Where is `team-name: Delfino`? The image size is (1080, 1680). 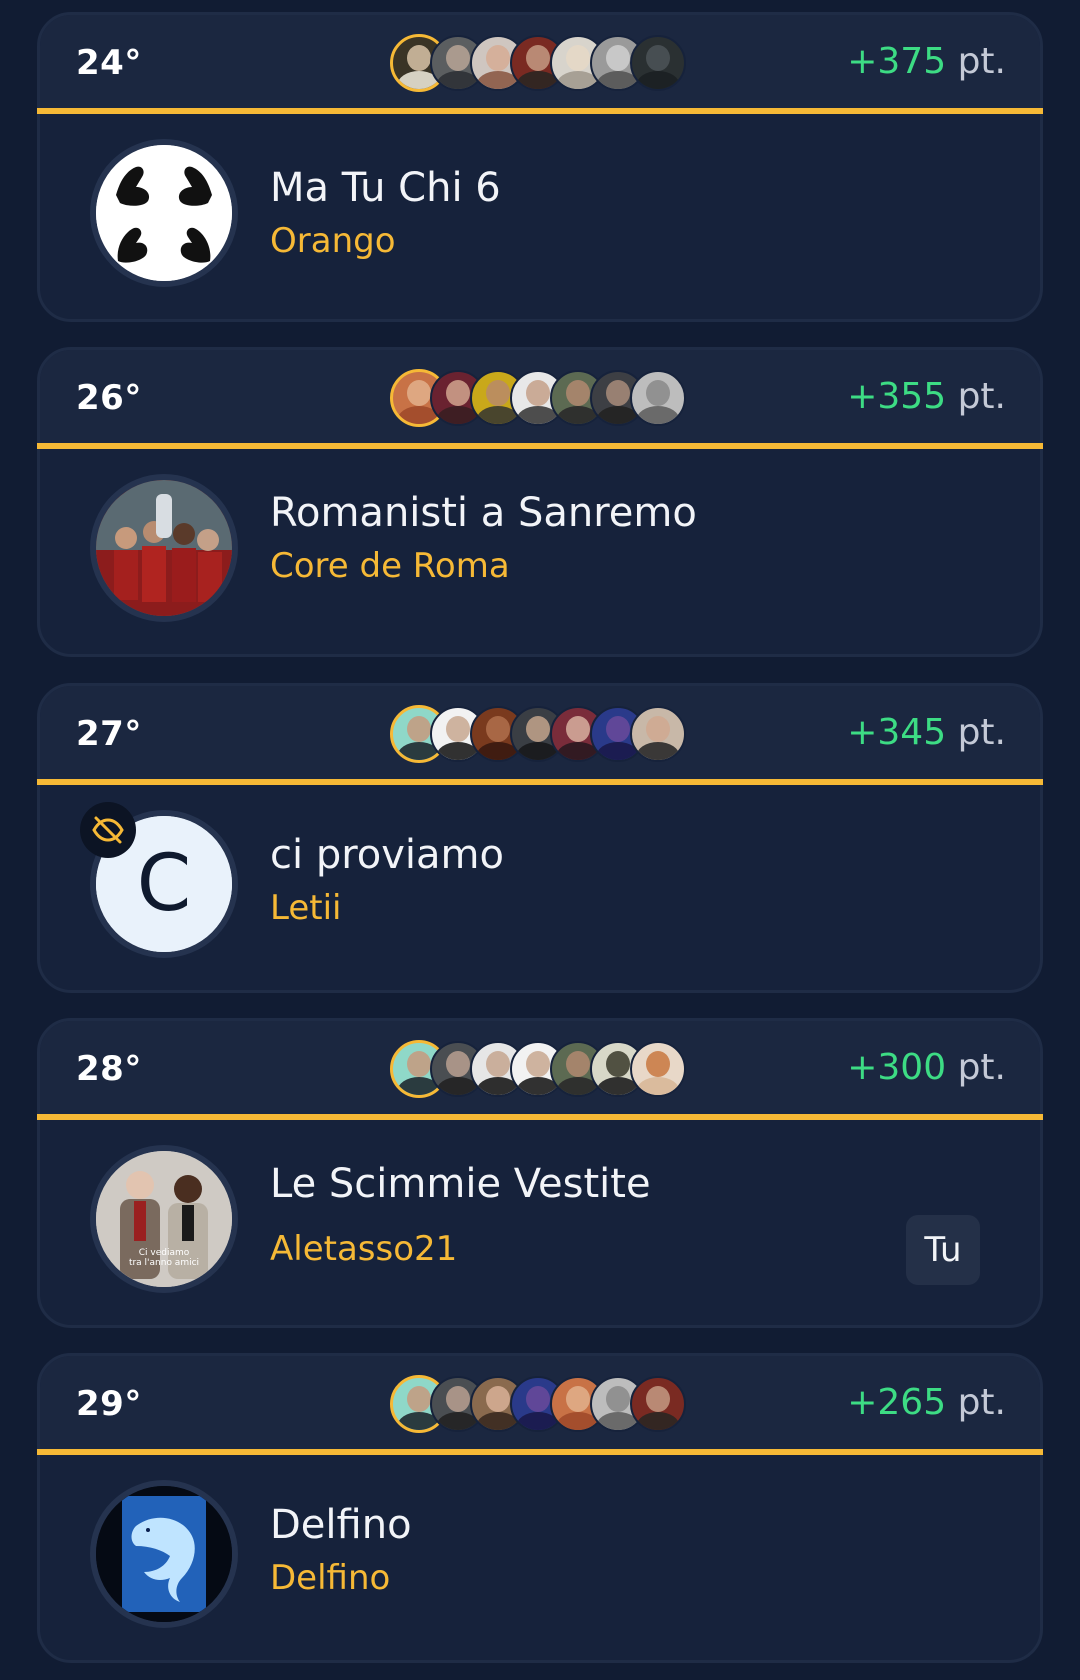 team-name: Delfino is located at coordinates (341, 1525).